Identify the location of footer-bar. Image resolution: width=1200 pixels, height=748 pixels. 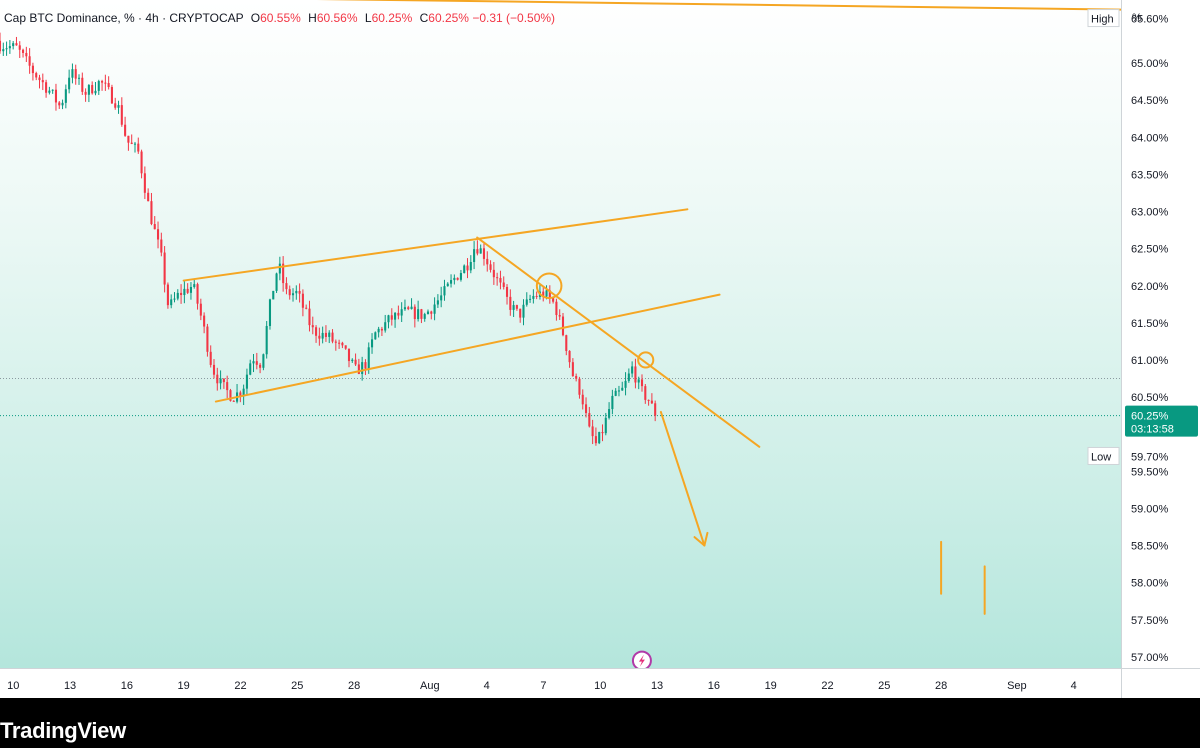
(600, 723).